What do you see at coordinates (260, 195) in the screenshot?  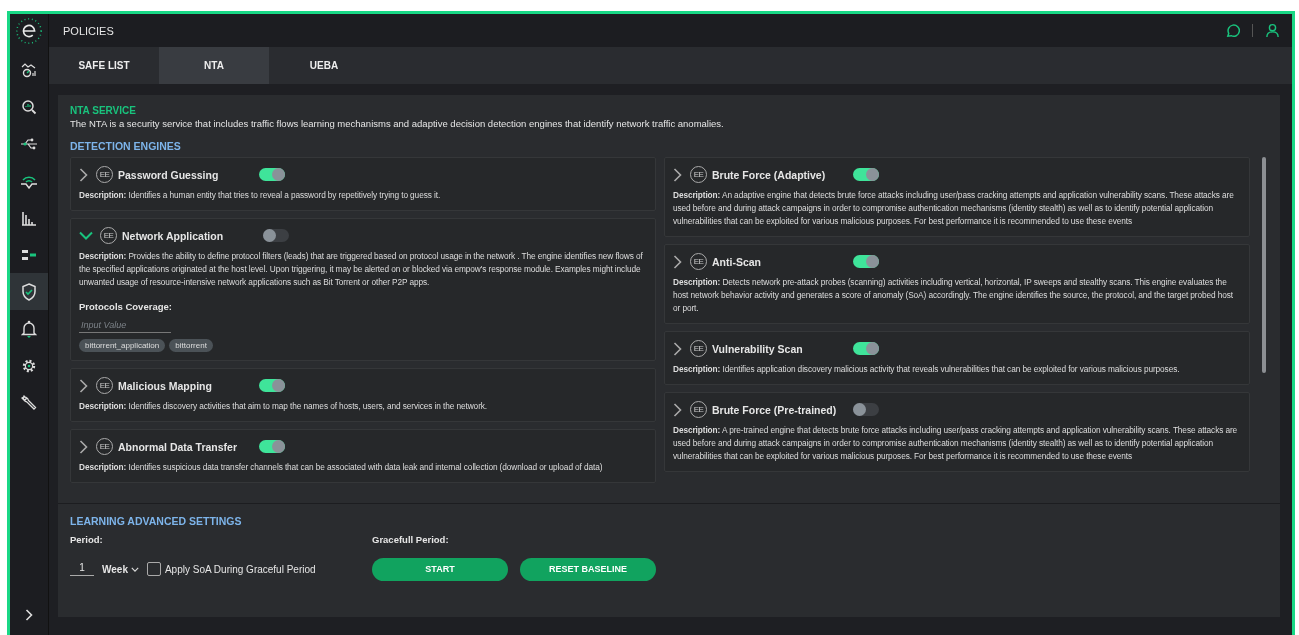 I see `engine-description: Description: Identifies a human entity that tries to reveal a password by repetitively trying to guess it.` at bounding box center [260, 195].